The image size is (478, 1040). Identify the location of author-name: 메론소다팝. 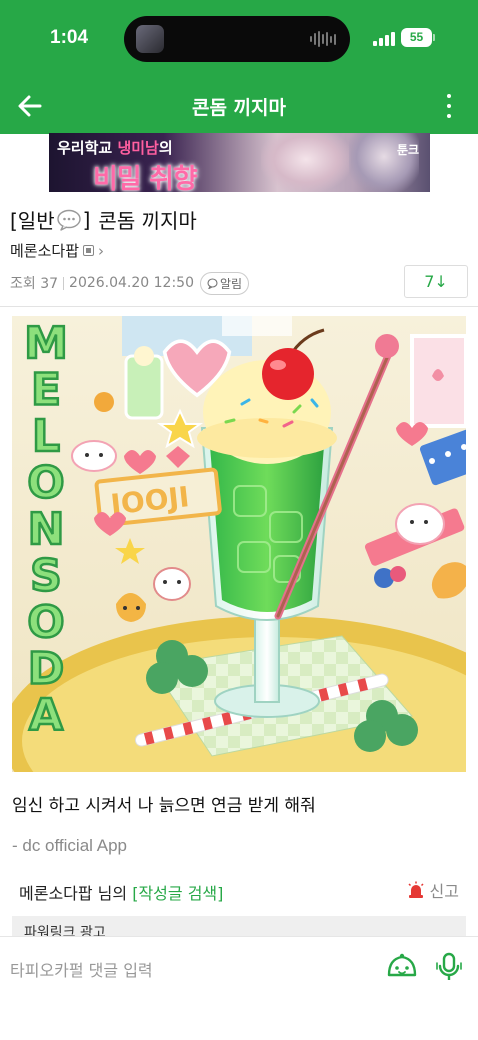
(44, 250).